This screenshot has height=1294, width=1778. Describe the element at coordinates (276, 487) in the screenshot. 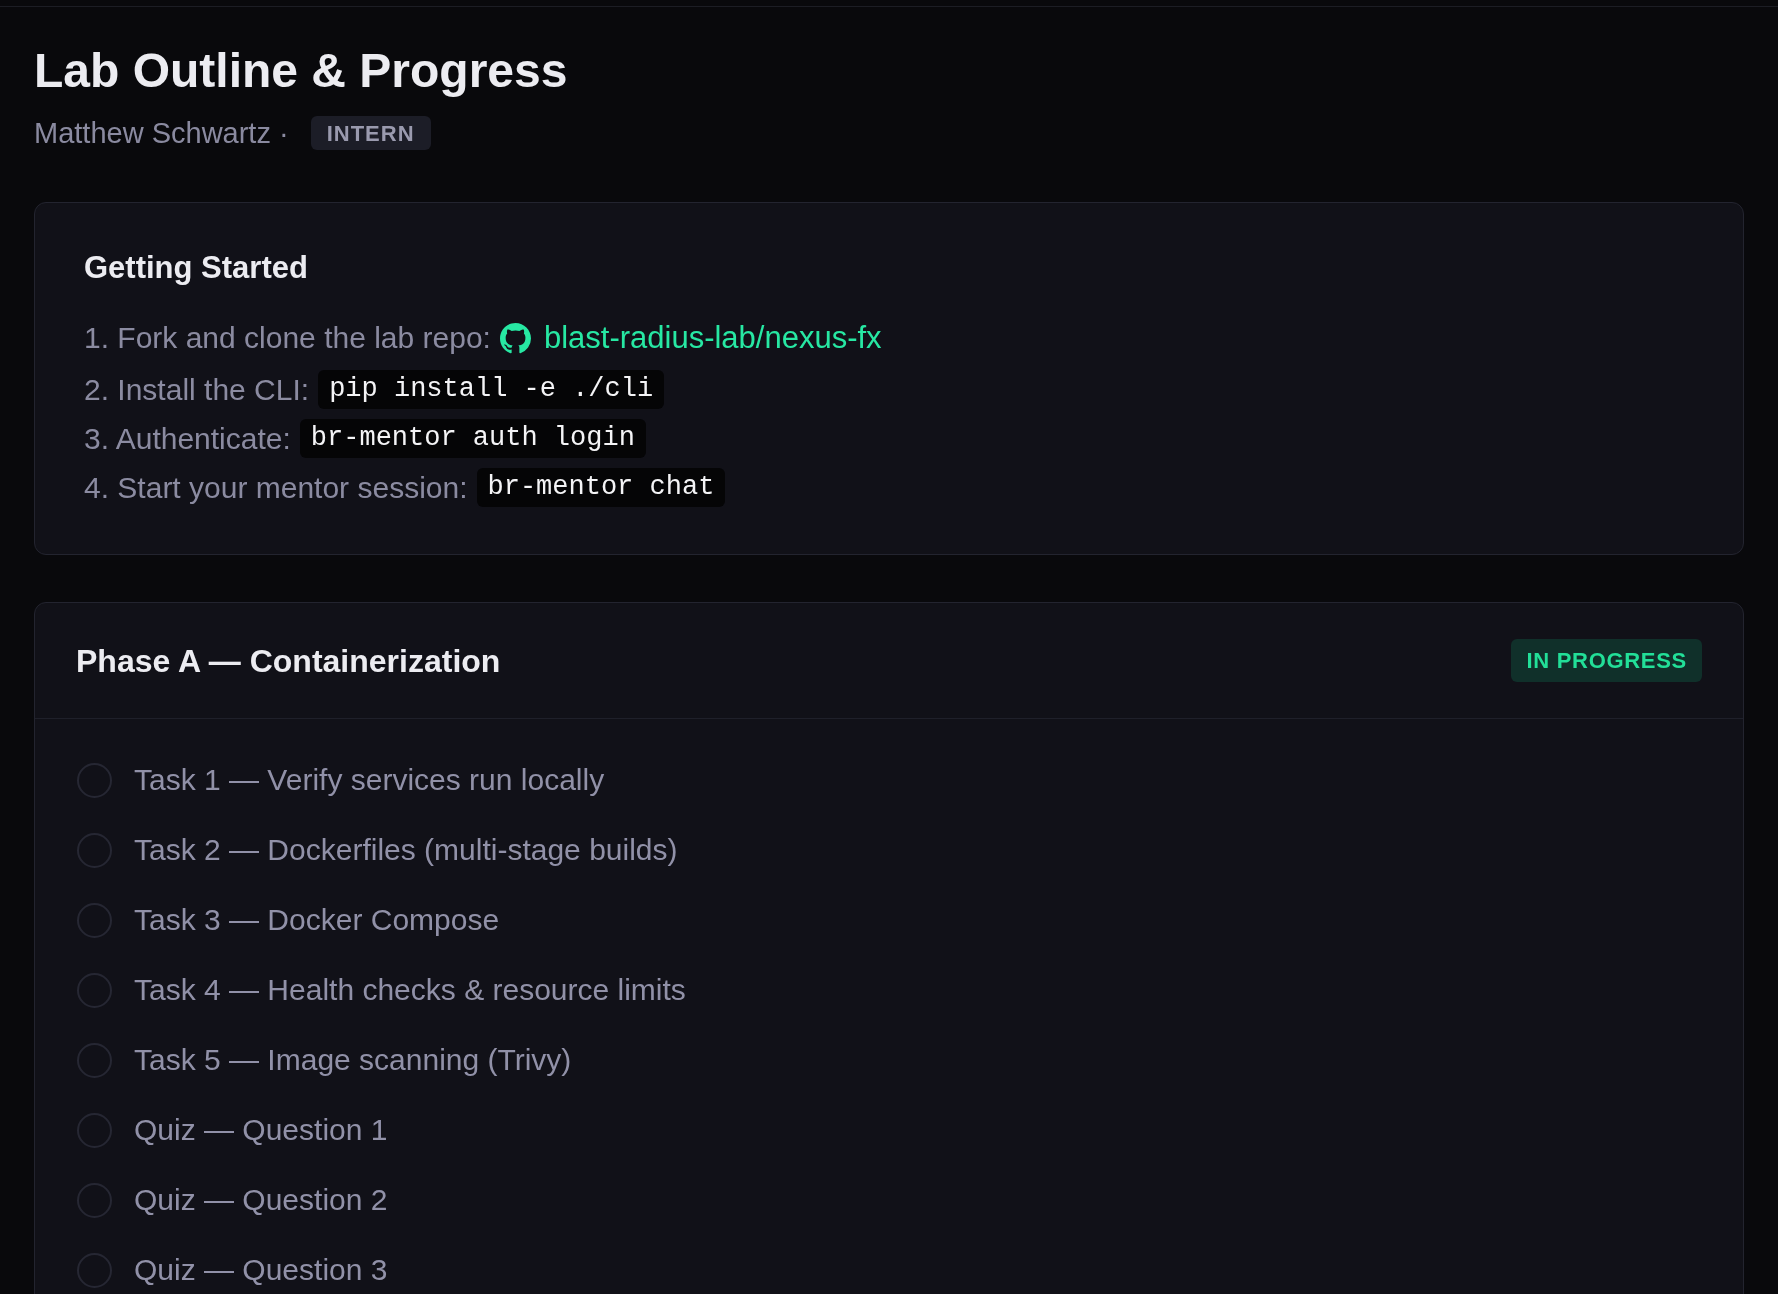

I see `step-text: 4. Start your mentor session:` at that location.